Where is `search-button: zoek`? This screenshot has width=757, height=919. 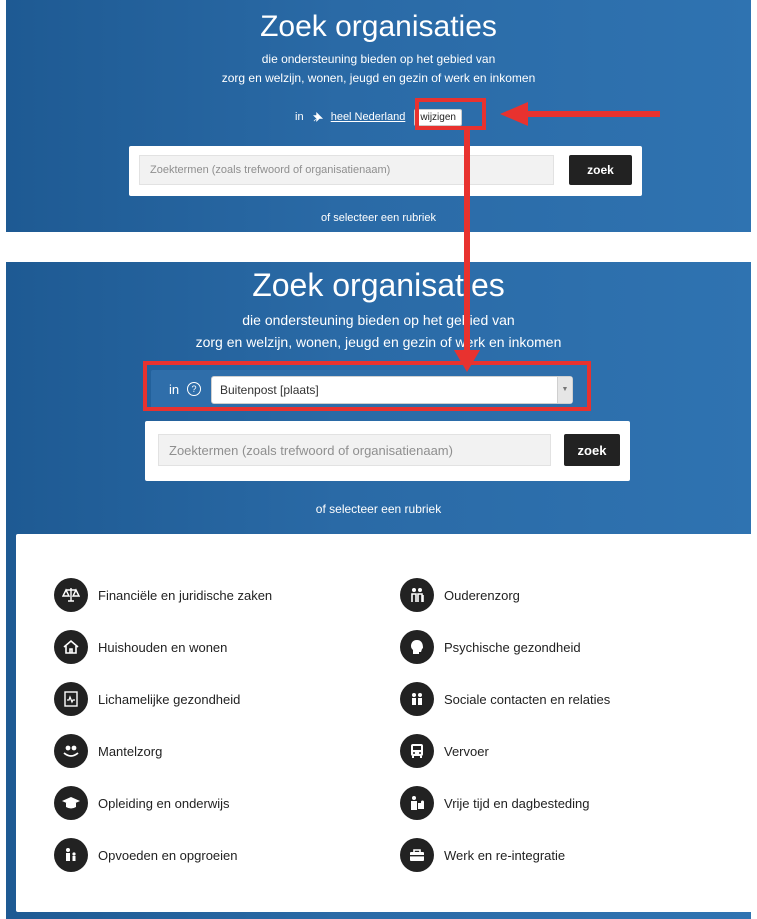 search-button: zoek is located at coordinates (600, 170).